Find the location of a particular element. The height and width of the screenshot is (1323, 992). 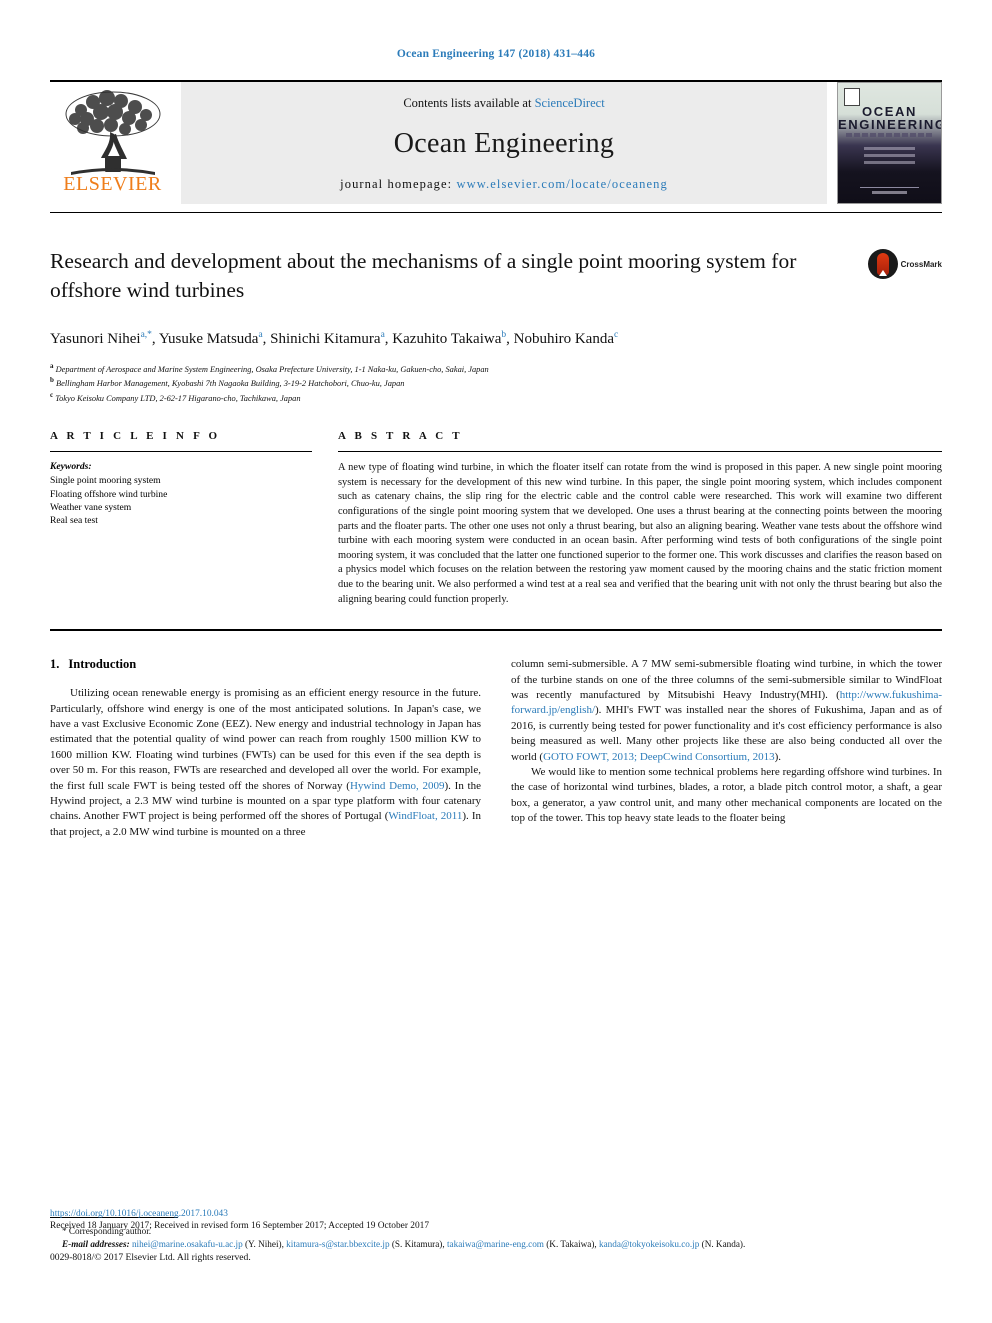

intro-right-part3: ). is located at coordinates (777, 756).